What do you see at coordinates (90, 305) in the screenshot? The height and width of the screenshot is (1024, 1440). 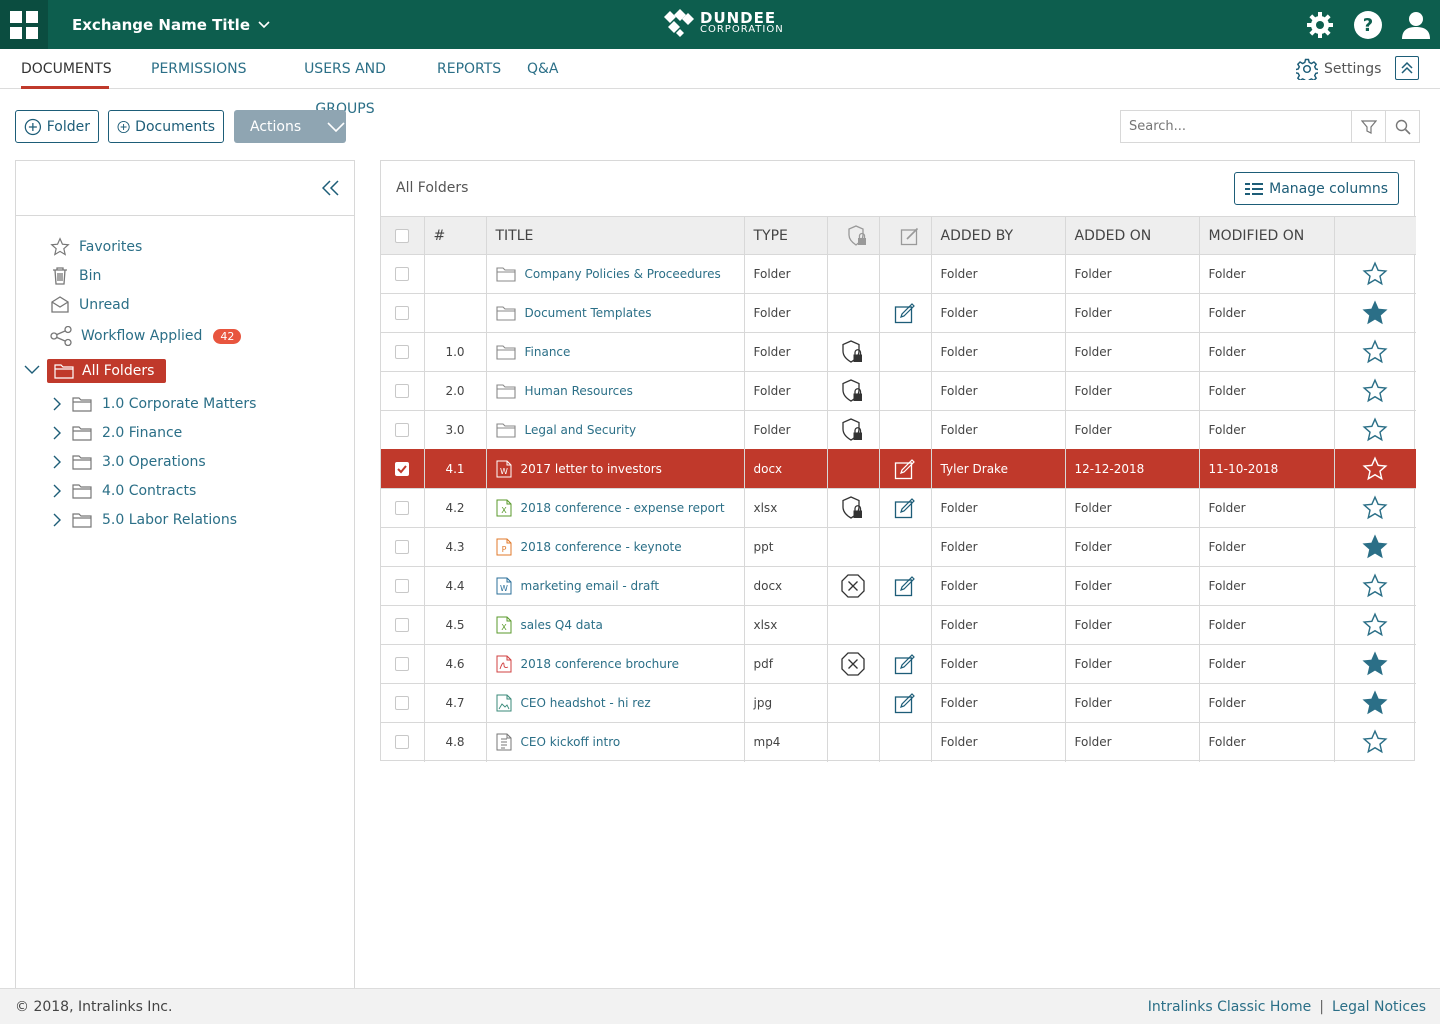 I see `nav-unread: Unread` at bounding box center [90, 305].